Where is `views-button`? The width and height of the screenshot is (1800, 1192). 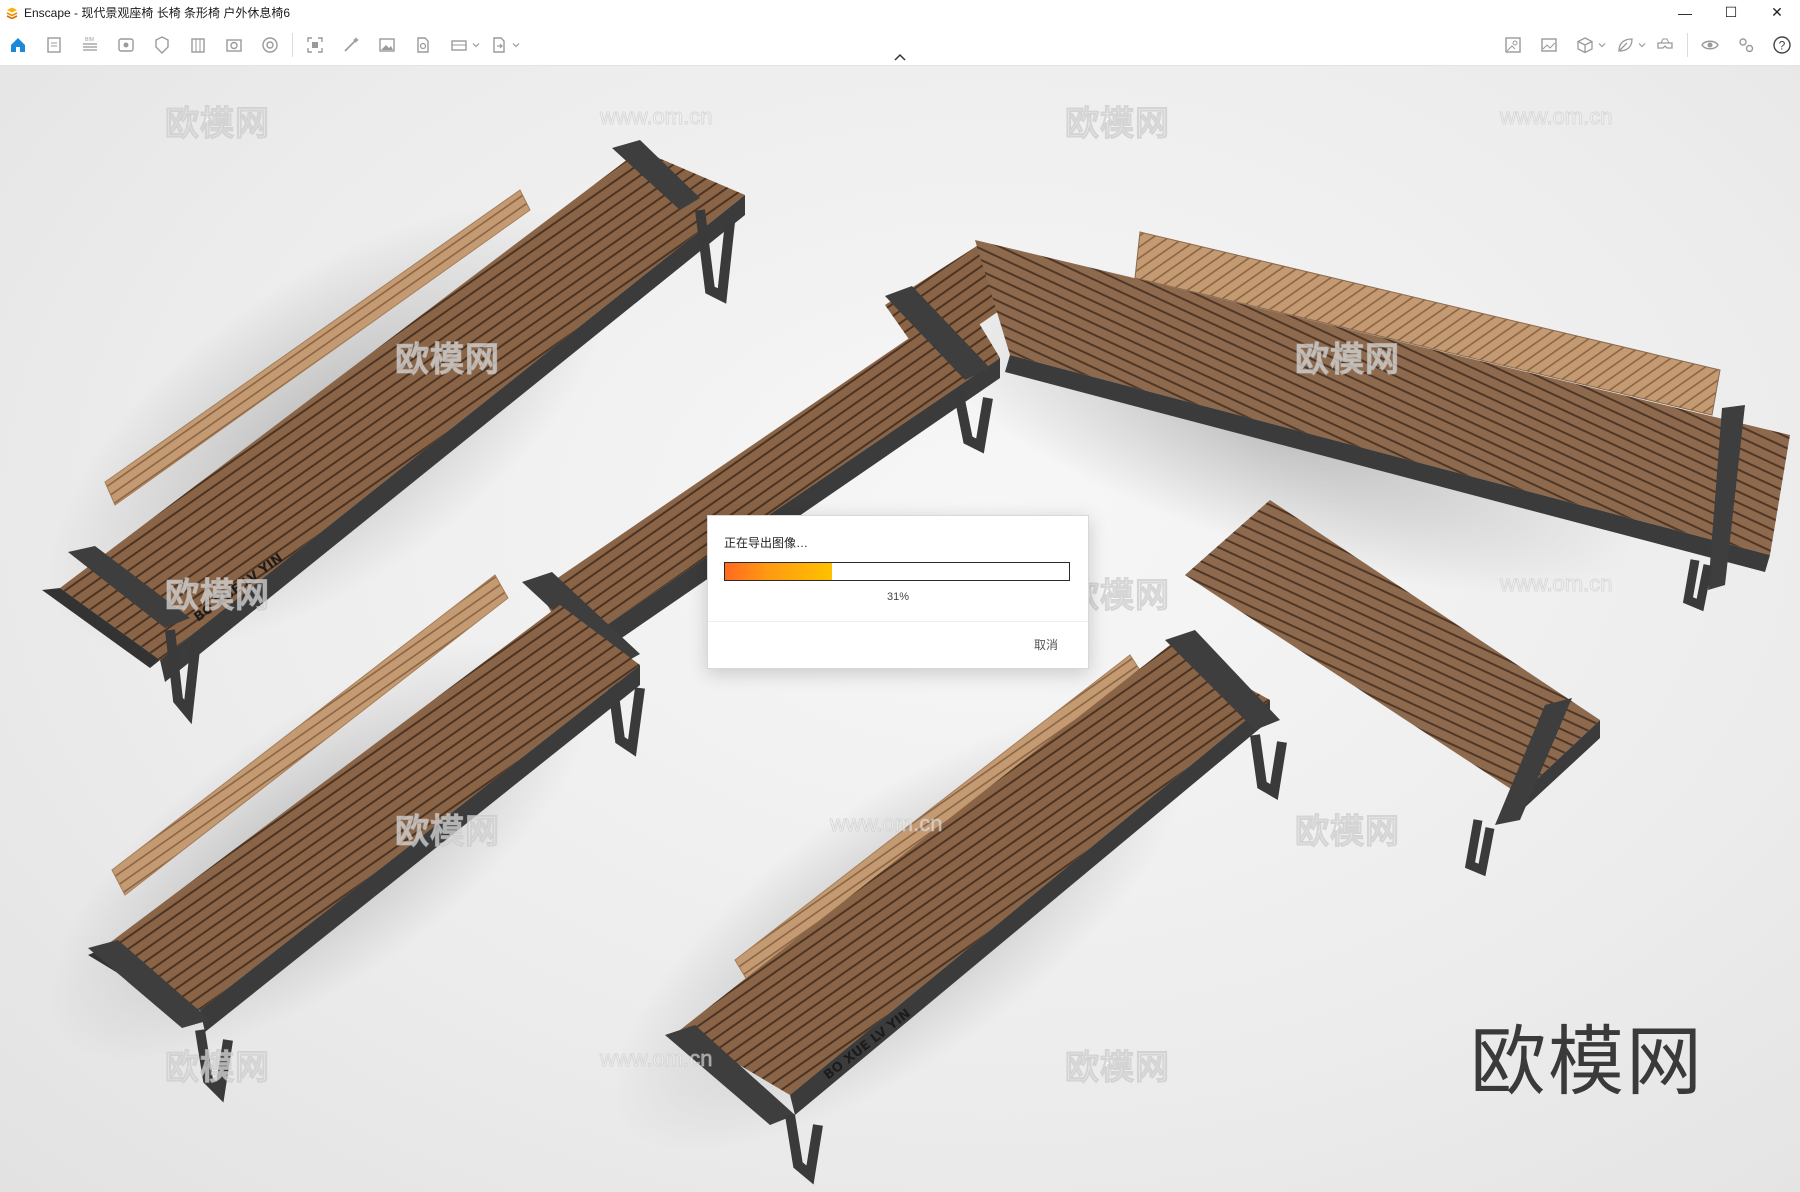 views-button is located at coordinates (234, 45).